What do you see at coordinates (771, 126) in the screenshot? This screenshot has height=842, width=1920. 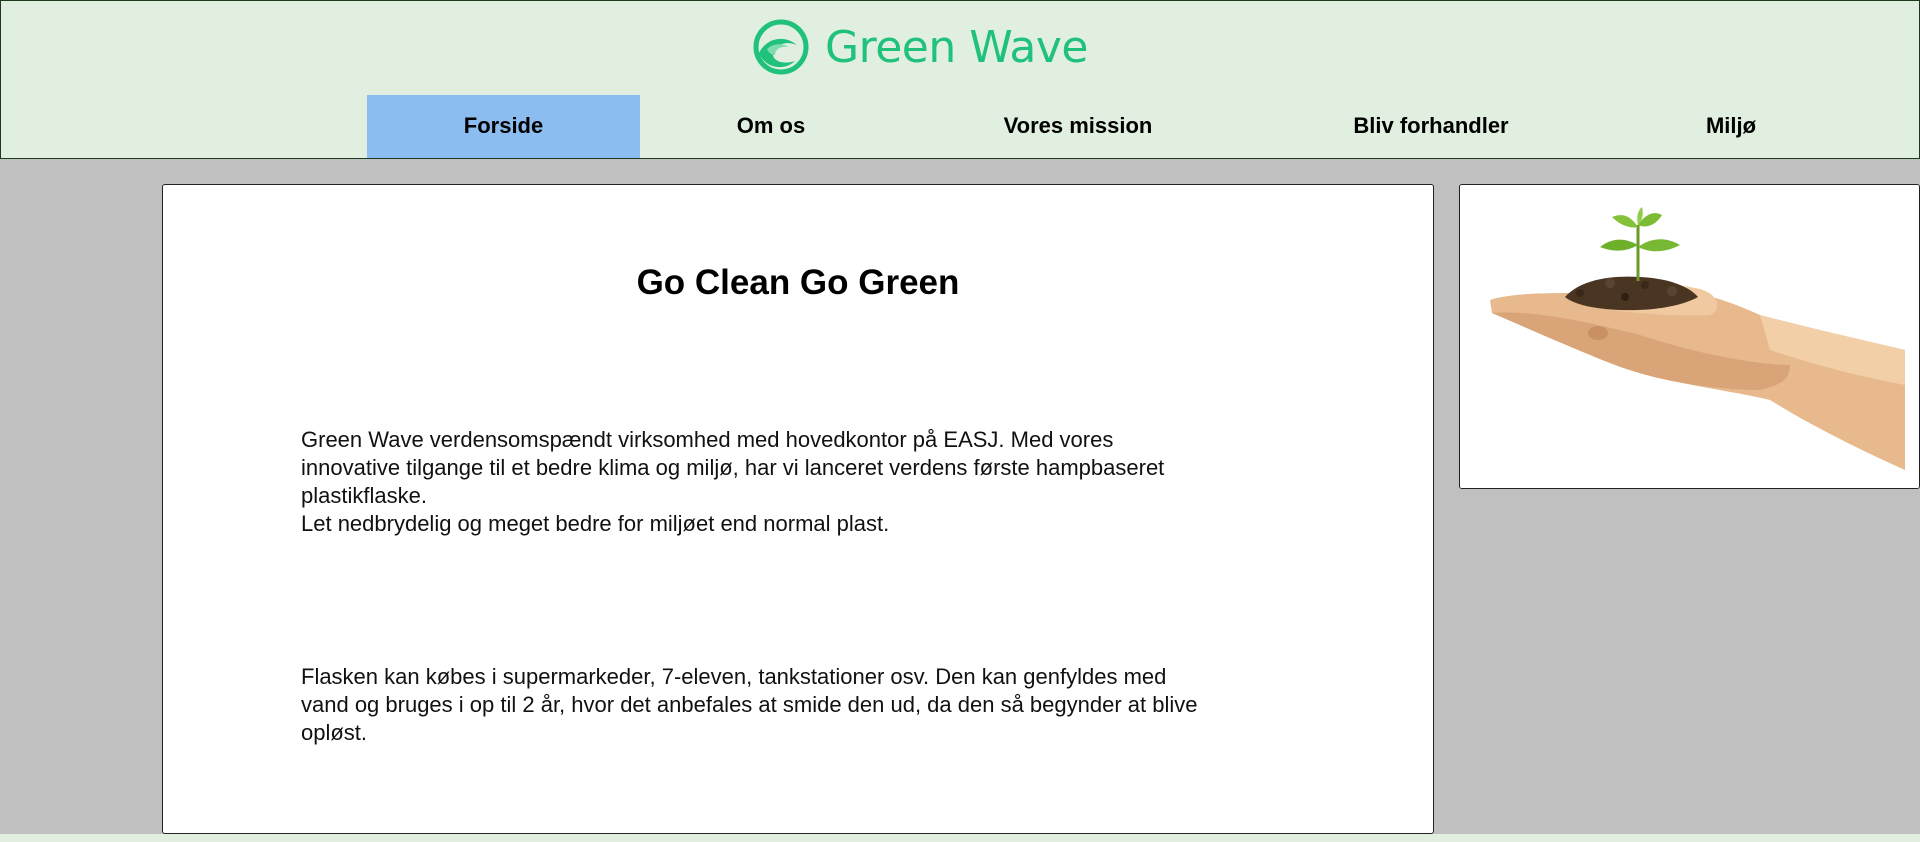 I see `nav-item-om-os: Om os` at bounding box center [771, 126].